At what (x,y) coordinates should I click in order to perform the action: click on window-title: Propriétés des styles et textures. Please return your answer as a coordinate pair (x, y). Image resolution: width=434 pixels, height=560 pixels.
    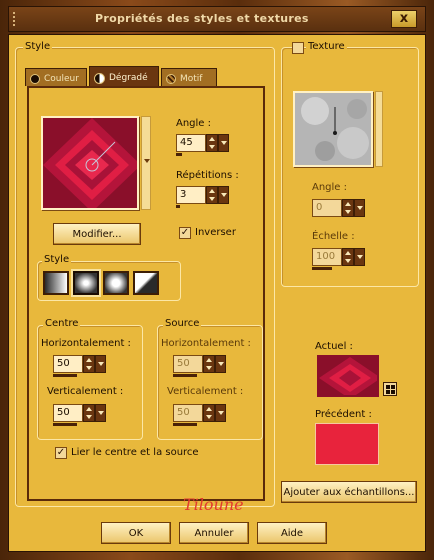
    Looking at the image, I should click on (202, 18).